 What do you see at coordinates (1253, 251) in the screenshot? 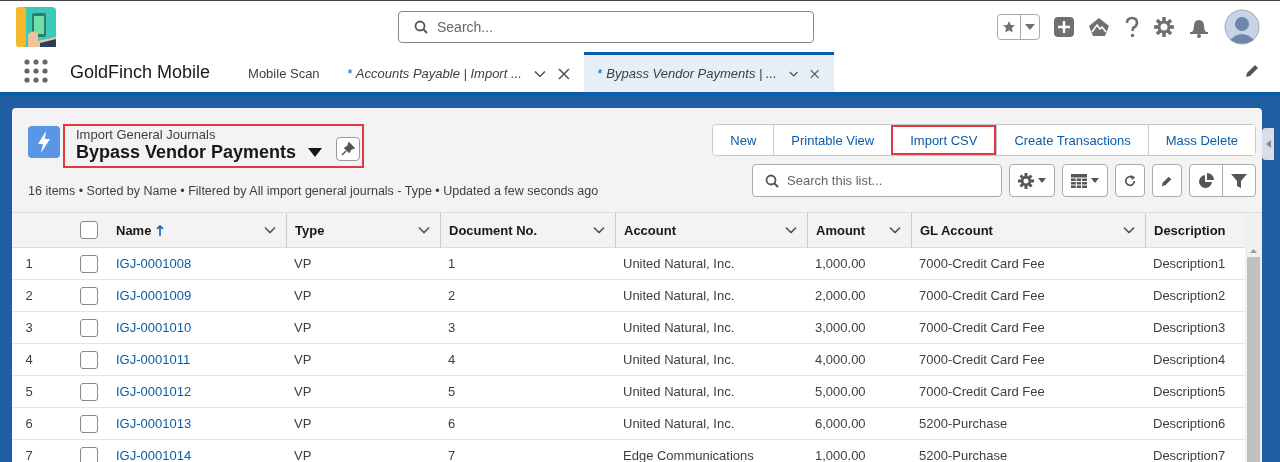
I see `scroll-up-icon` at bounding box center [1253, 251].